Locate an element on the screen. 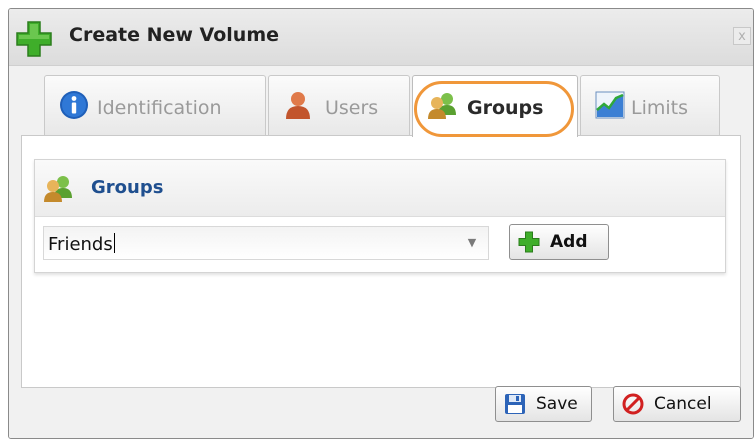 The width and height of the screenshot is (756, 443). save-button-label: Save is located at coordinates (557, 404).